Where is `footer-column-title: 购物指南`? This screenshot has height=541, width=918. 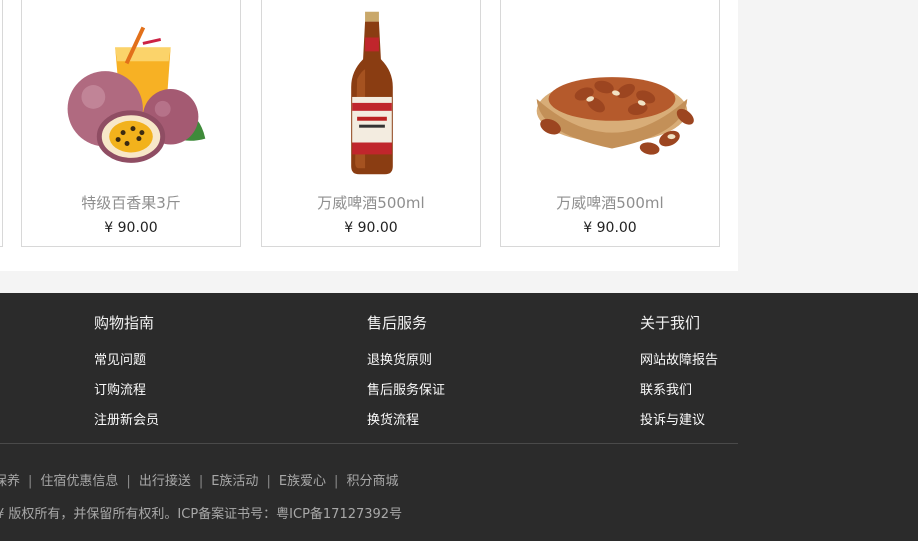 footer-column-title: 购物指南 is located at coordinates (124, 323).